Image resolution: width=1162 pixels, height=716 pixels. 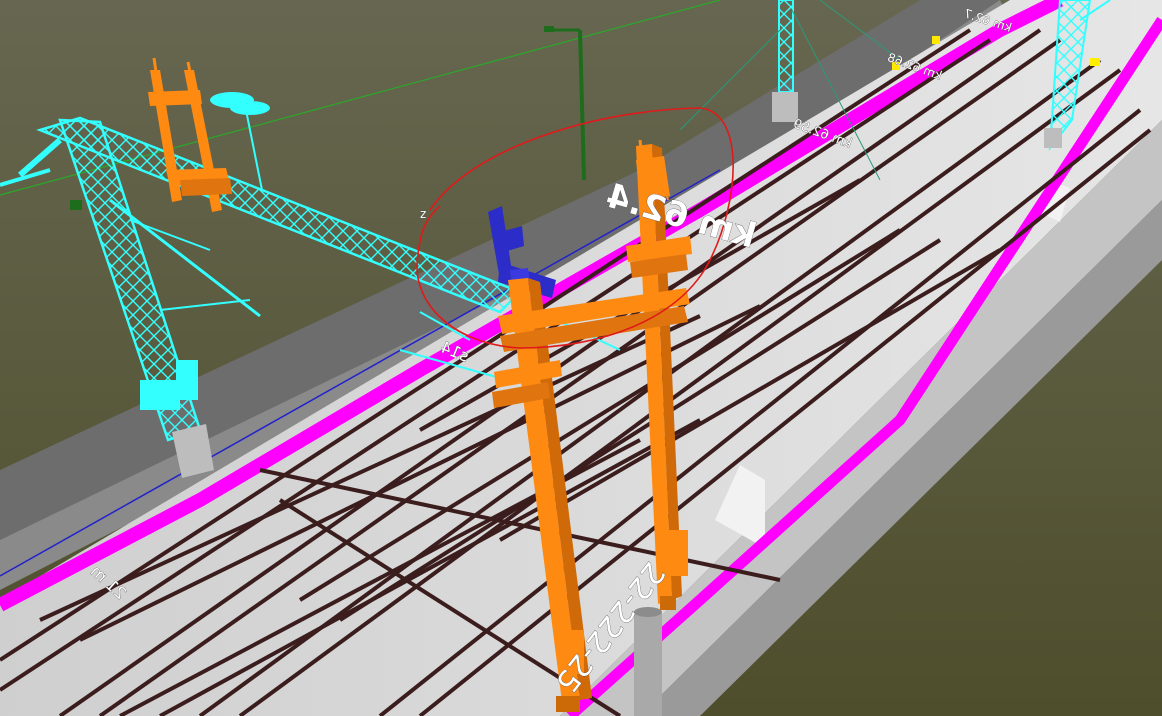 What do you see at coordinates (648, 664) in the screenshot?
I see `support-pier` at bounding box center [648, 664].